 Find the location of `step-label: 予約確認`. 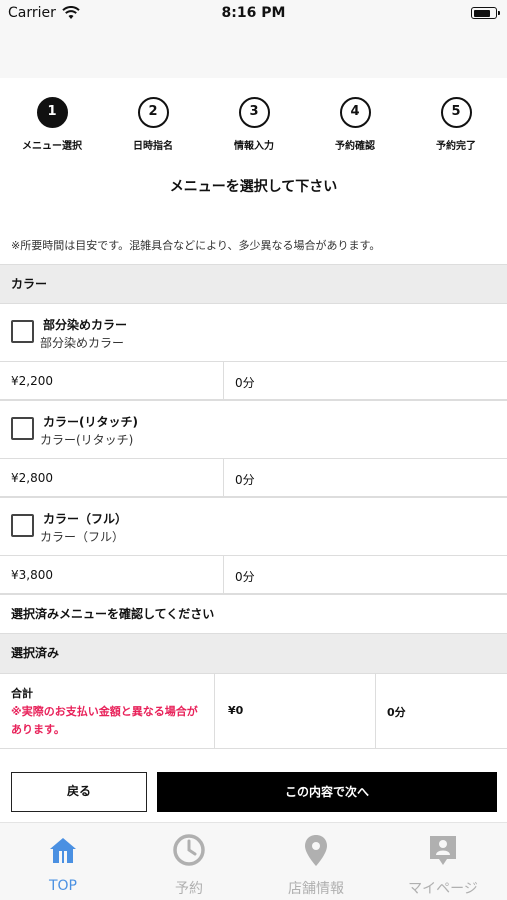

step-label: 予約確認 is located at coordinates (355, 146).